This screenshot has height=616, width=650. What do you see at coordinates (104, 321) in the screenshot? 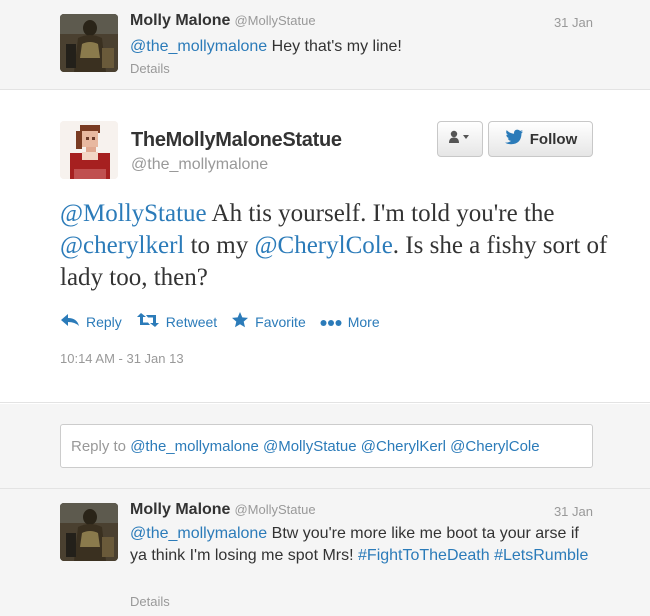
I see `reply-label: Reply` at bounding box center [104, 321].